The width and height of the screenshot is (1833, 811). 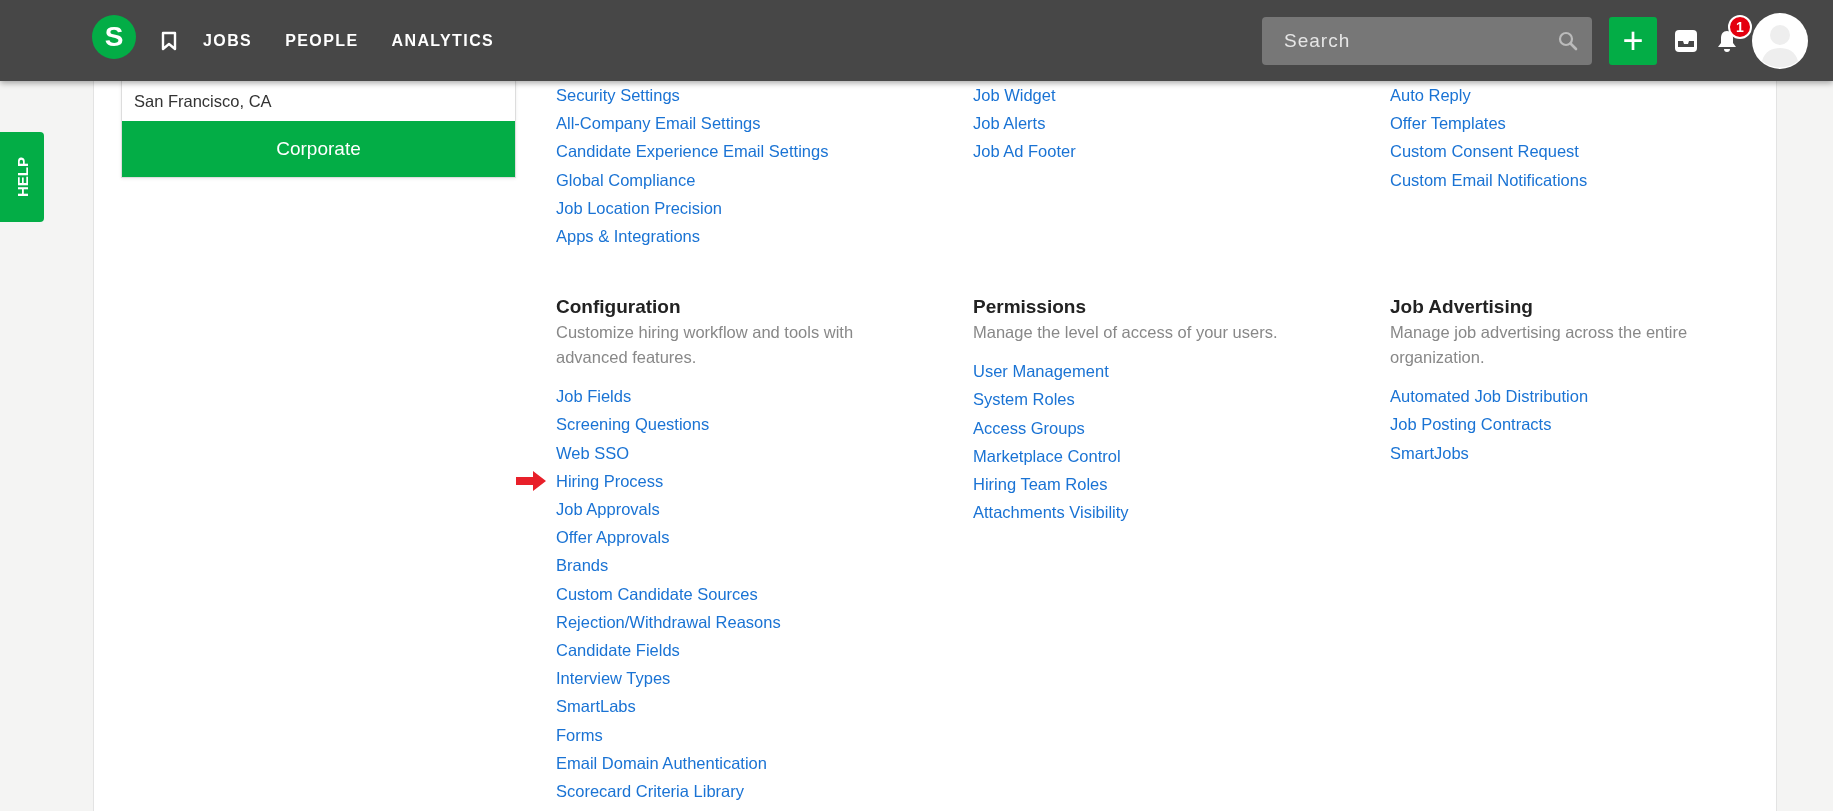 What do you see at coordinates (692, 151) in the screenshot?
I see `settings-link: Candidate Experience Email Settings` at bounding box center [692, 151].